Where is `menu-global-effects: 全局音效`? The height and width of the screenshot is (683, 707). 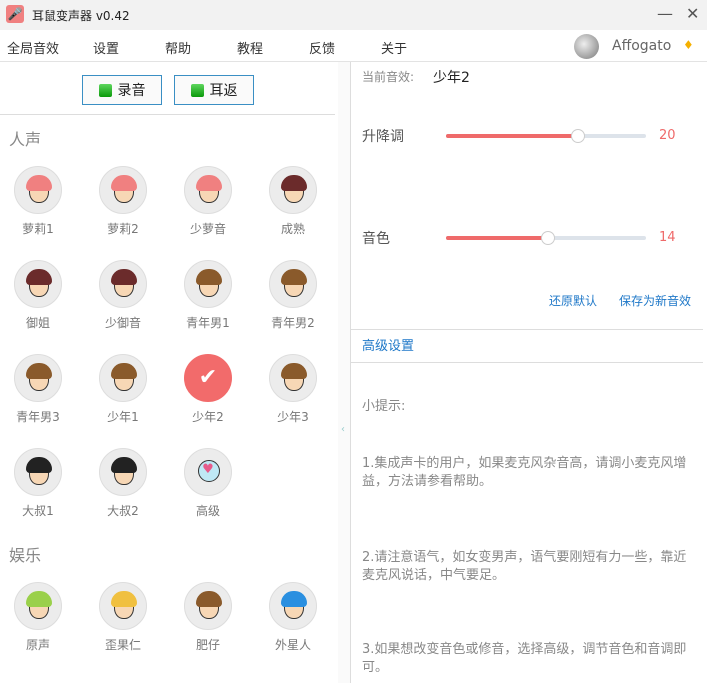
menu-global-effects: 全局音效 is located at coordinates (33, 47).